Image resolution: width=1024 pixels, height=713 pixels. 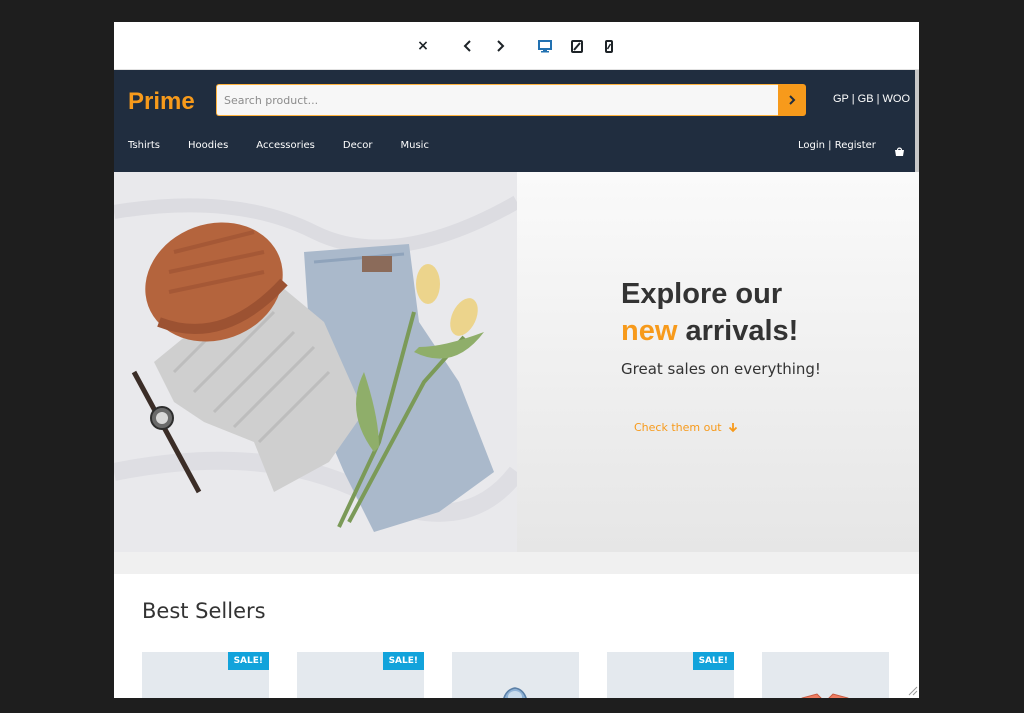 What do you see at coordinates (285, 145) in the screenshot?
I see `nav-item-accessories: Accessories` at bounding box center [285, 145].